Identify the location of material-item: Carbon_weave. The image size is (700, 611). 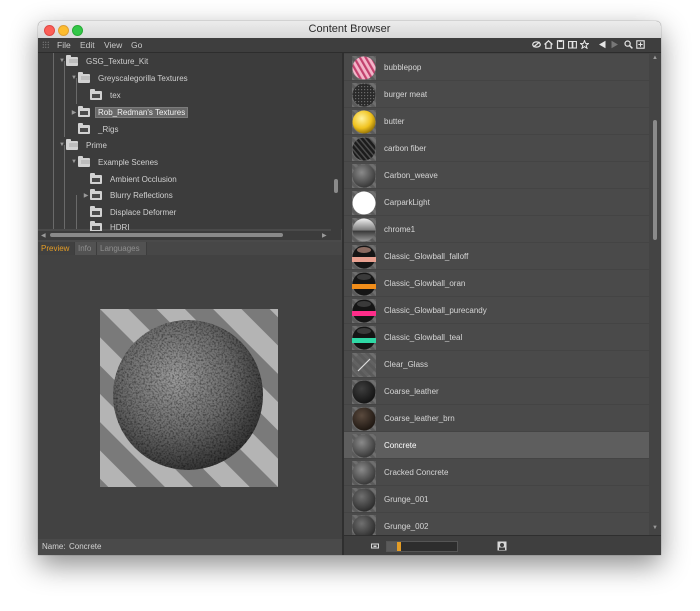
(496, 174).